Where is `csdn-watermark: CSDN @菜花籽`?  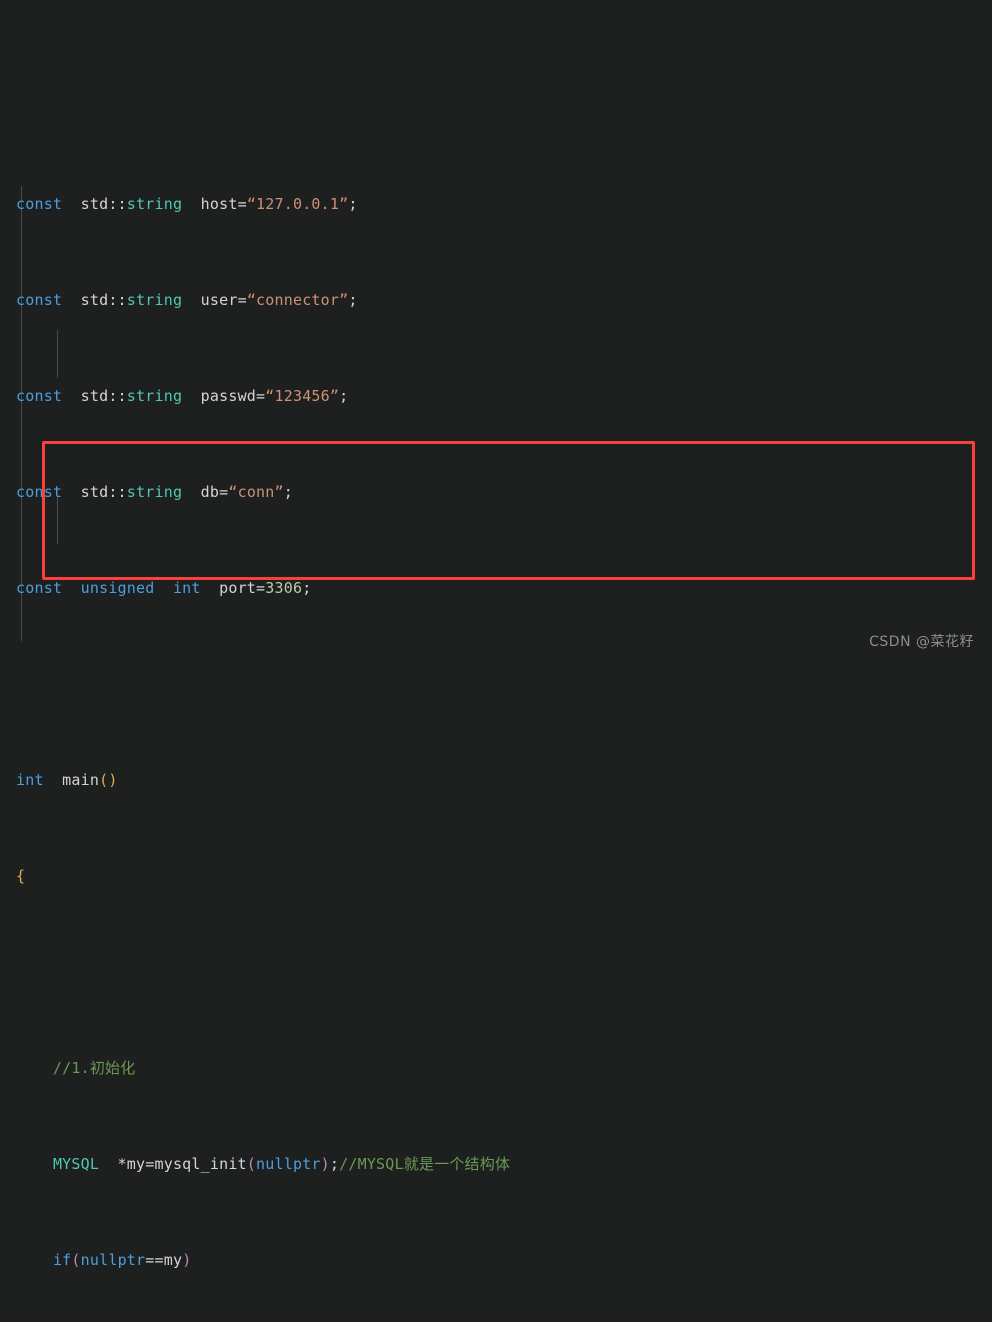
csdn-watermark: CSDN @菜花籽 is located at coordinates (921, 642).